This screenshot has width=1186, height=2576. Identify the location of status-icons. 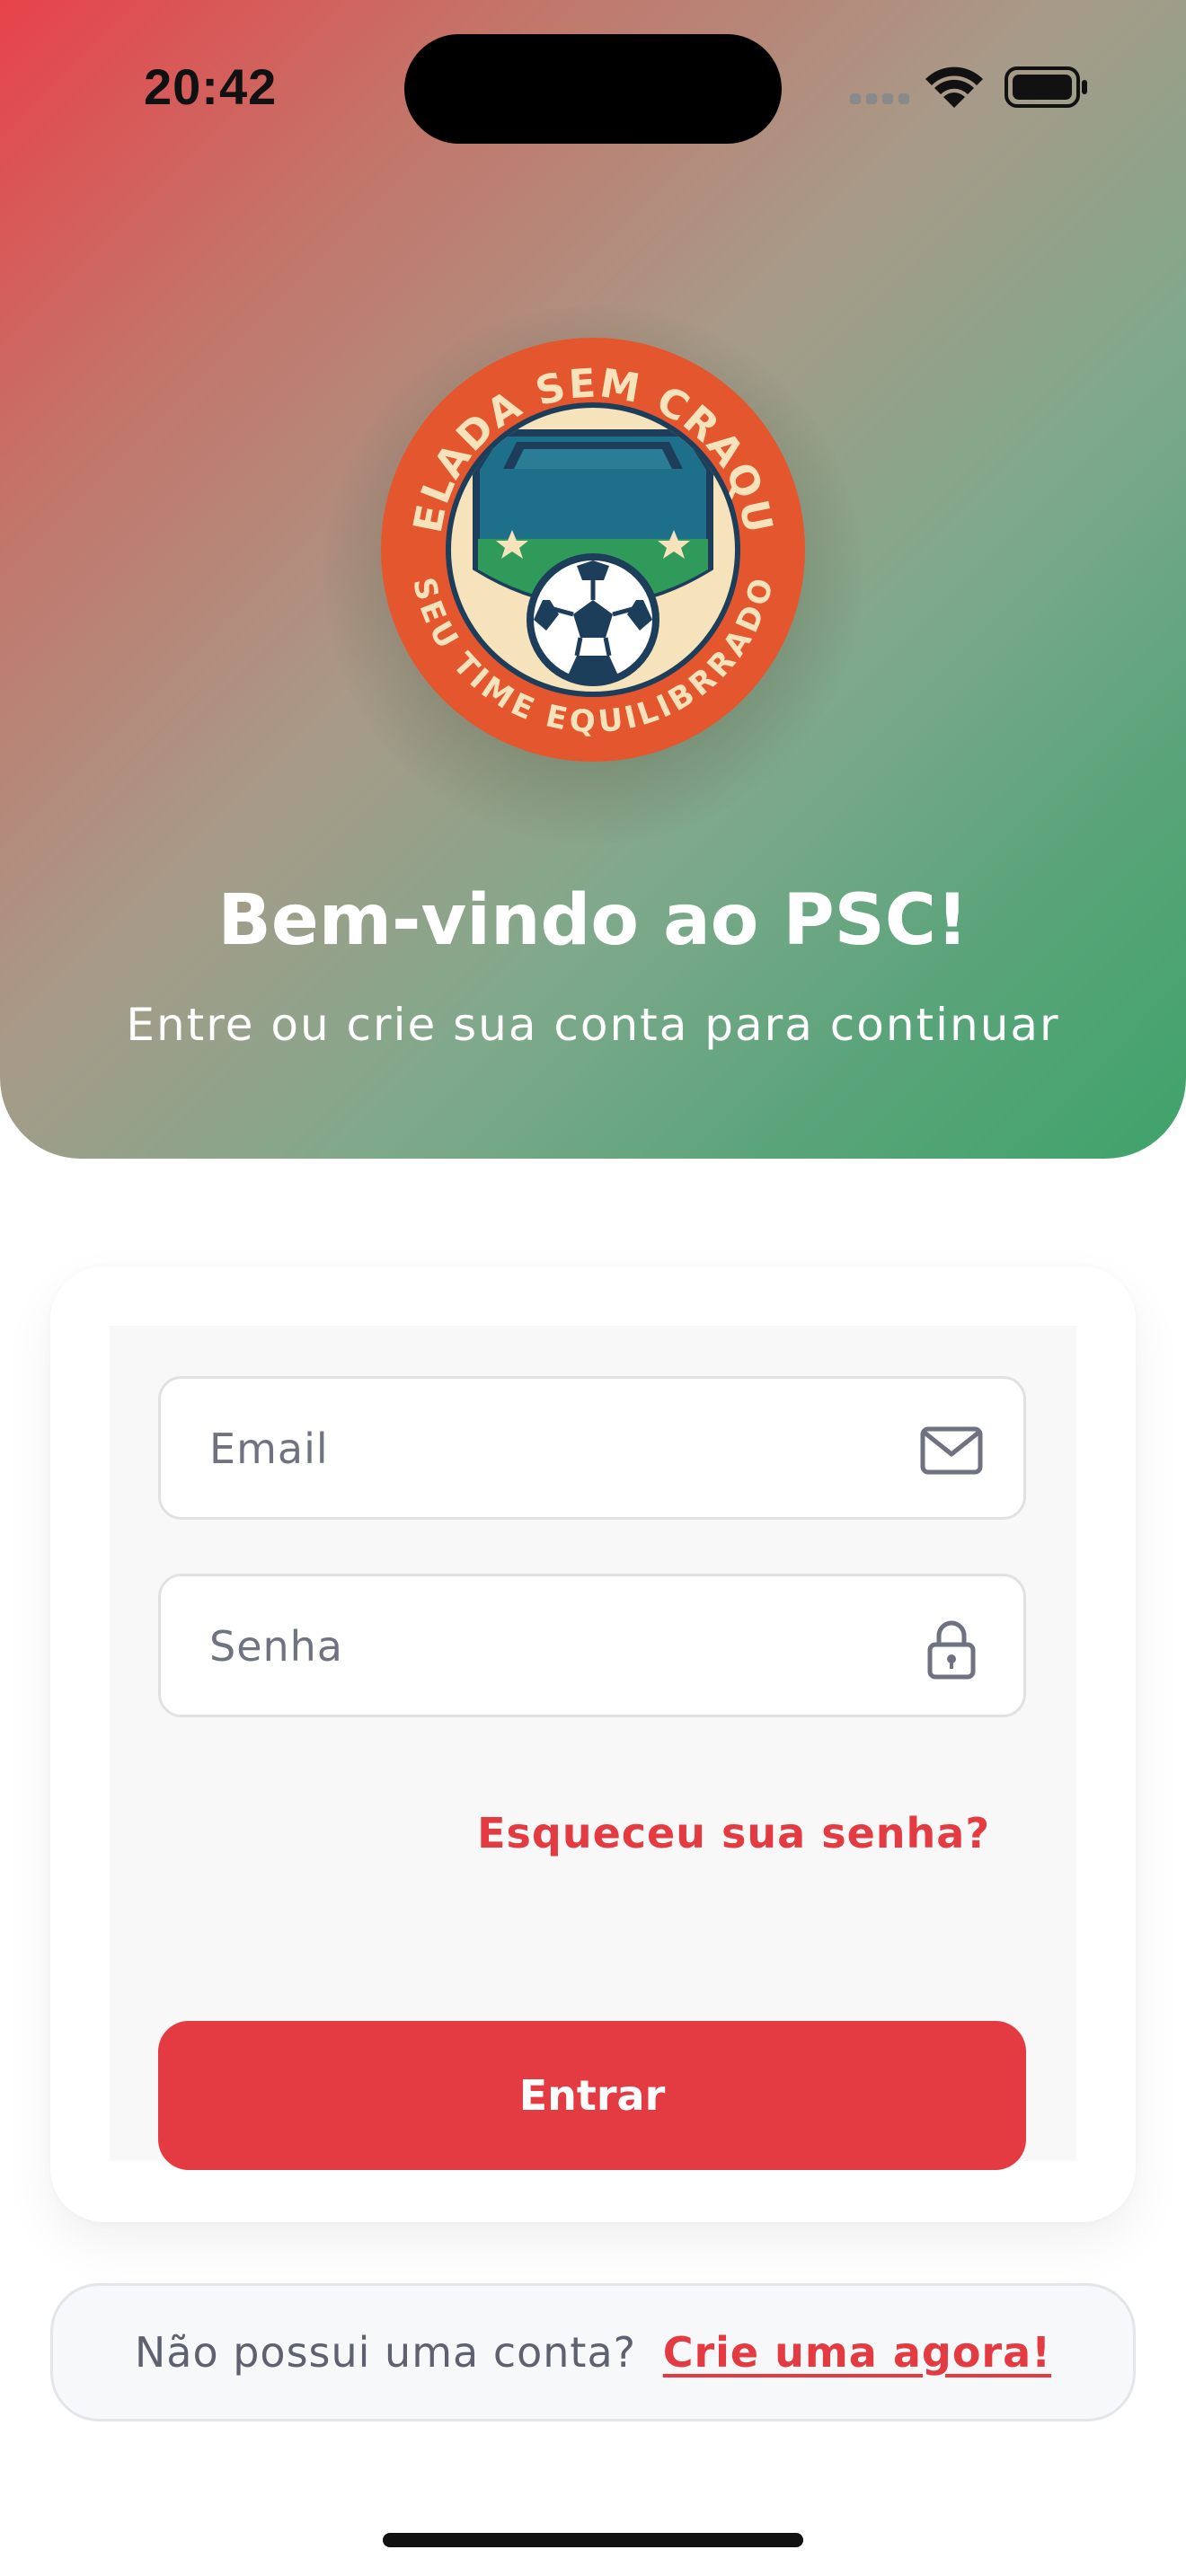
(968, 87).